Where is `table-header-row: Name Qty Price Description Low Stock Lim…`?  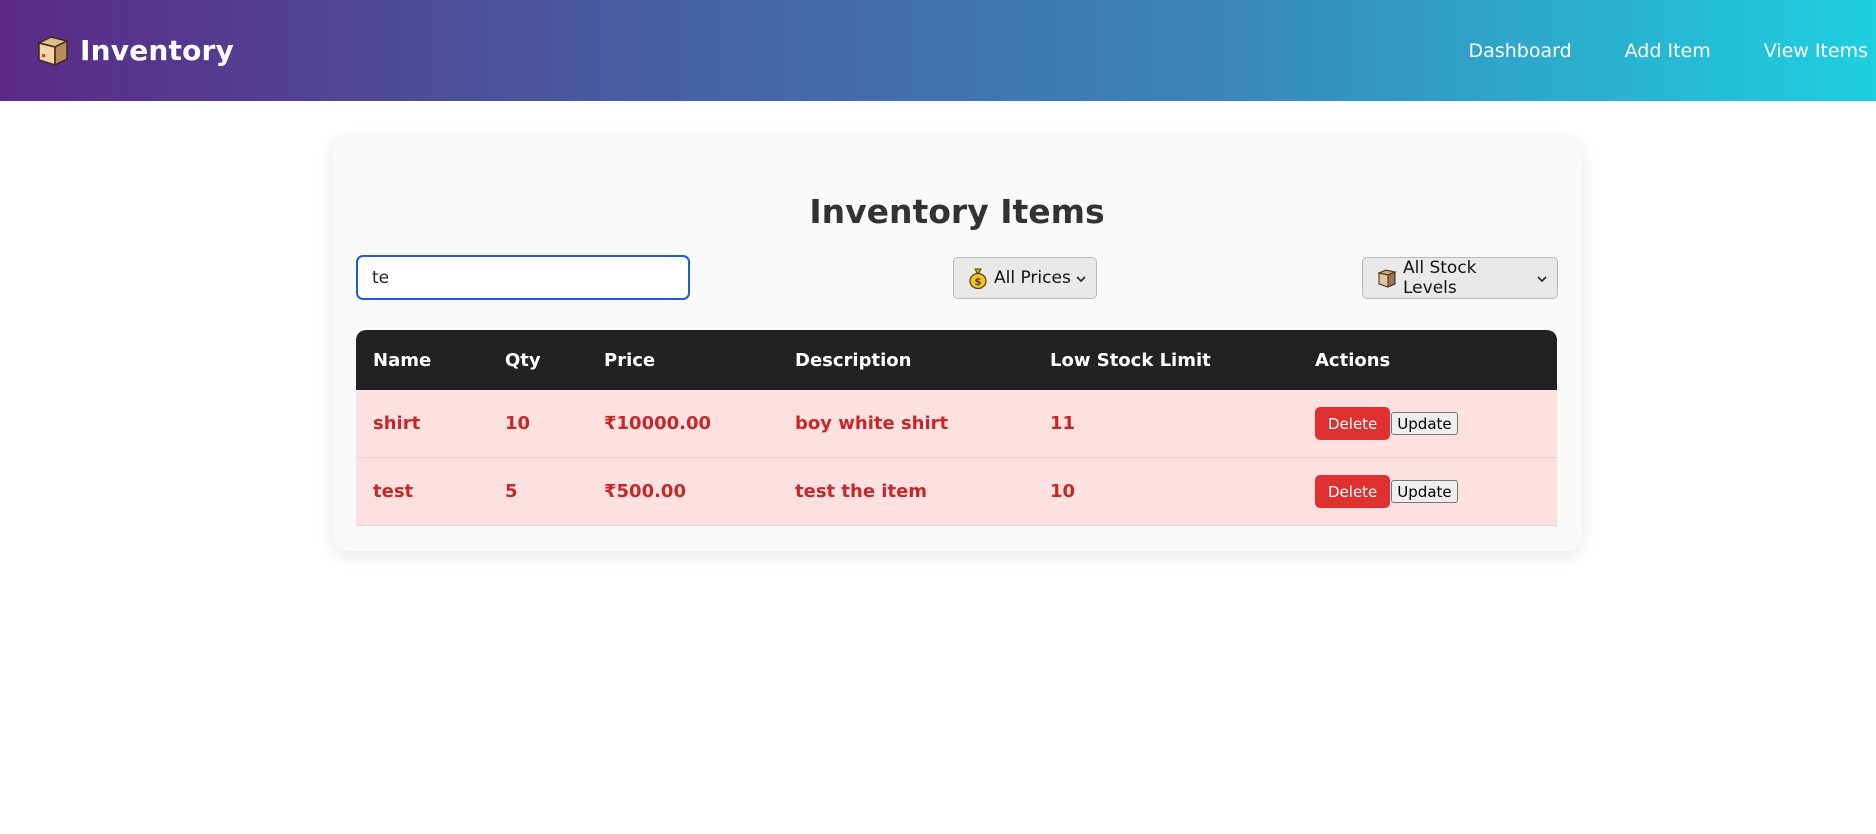
table-header-row: Name Qty Price Description Low Stock Lim… is located at coordinates (956, 360).